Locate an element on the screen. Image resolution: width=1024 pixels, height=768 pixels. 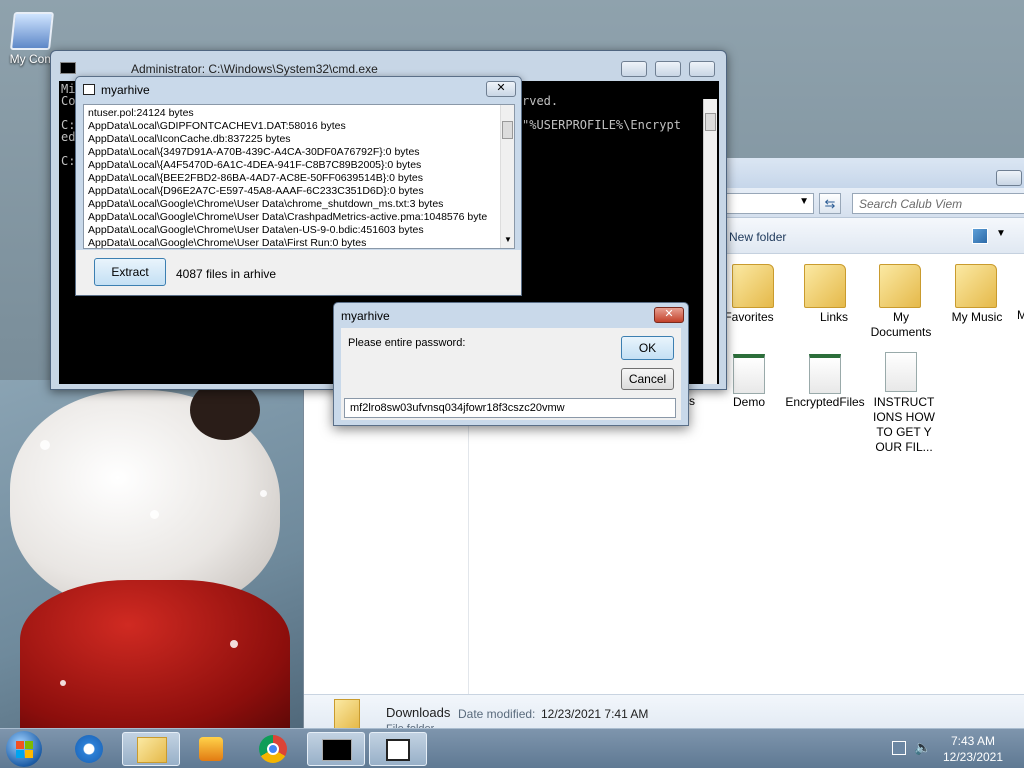
taskbar-cmd is located at coordinates (336, 749).